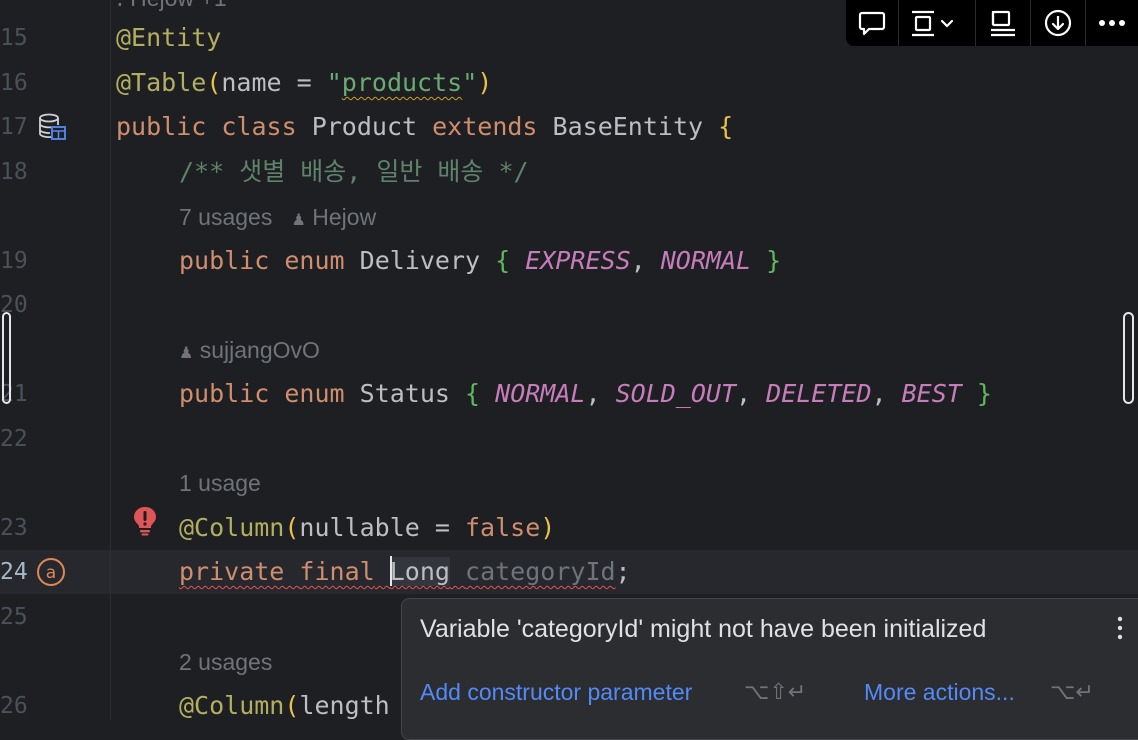 The height and width of the screenshot is (740, 1138). I want to click on enum-name-token: Status, so click(404, 393).